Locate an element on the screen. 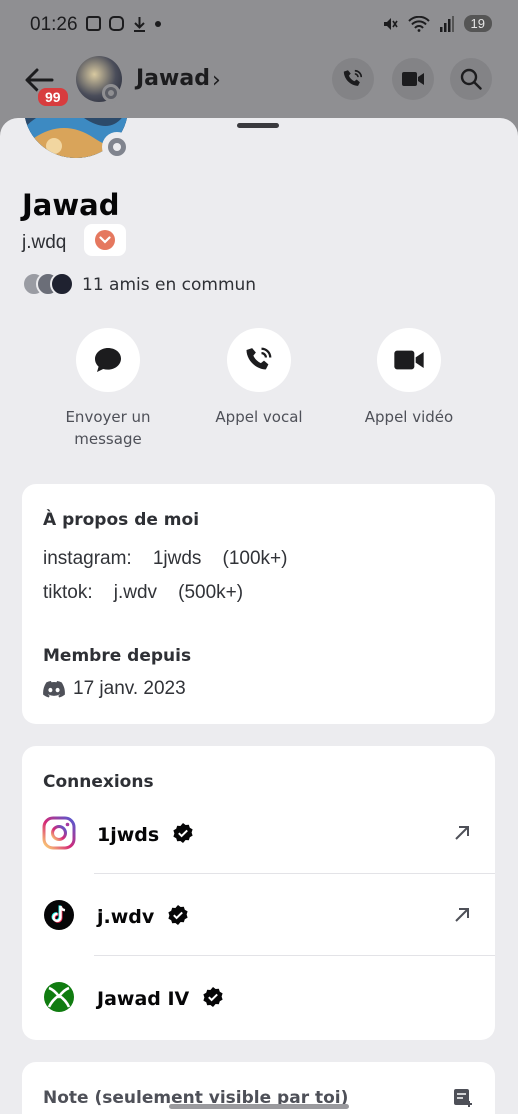  gesture-navigation-bar is located at coordinates (259, 1106).